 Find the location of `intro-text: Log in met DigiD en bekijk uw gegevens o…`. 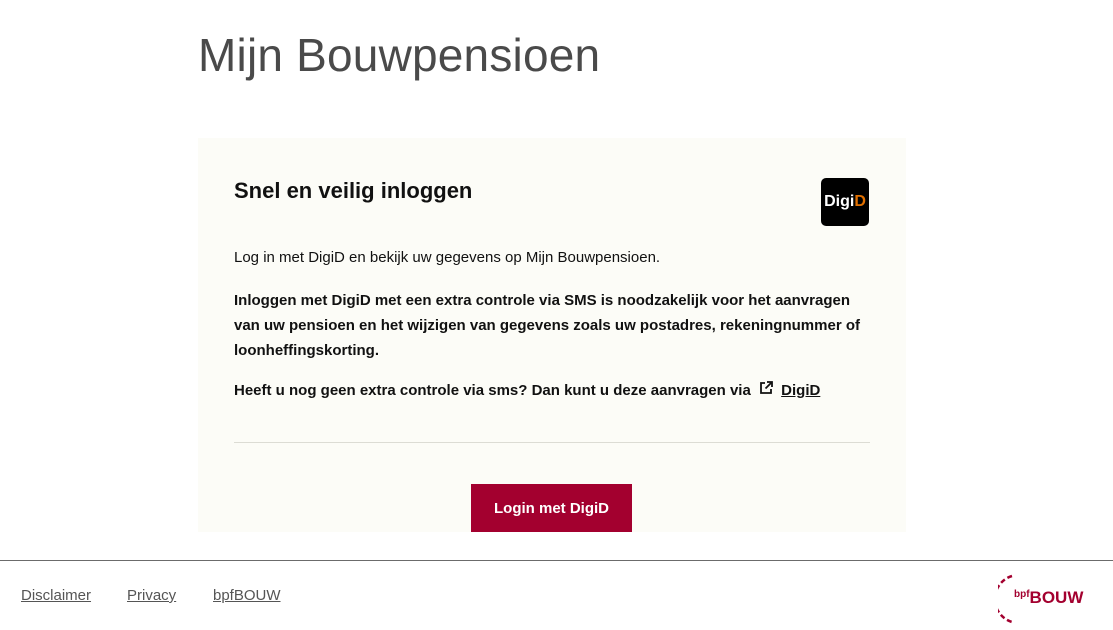

intro-text: Log in met DigiD en bekijk uw gegevens o… is located at coordinates (447, 257).